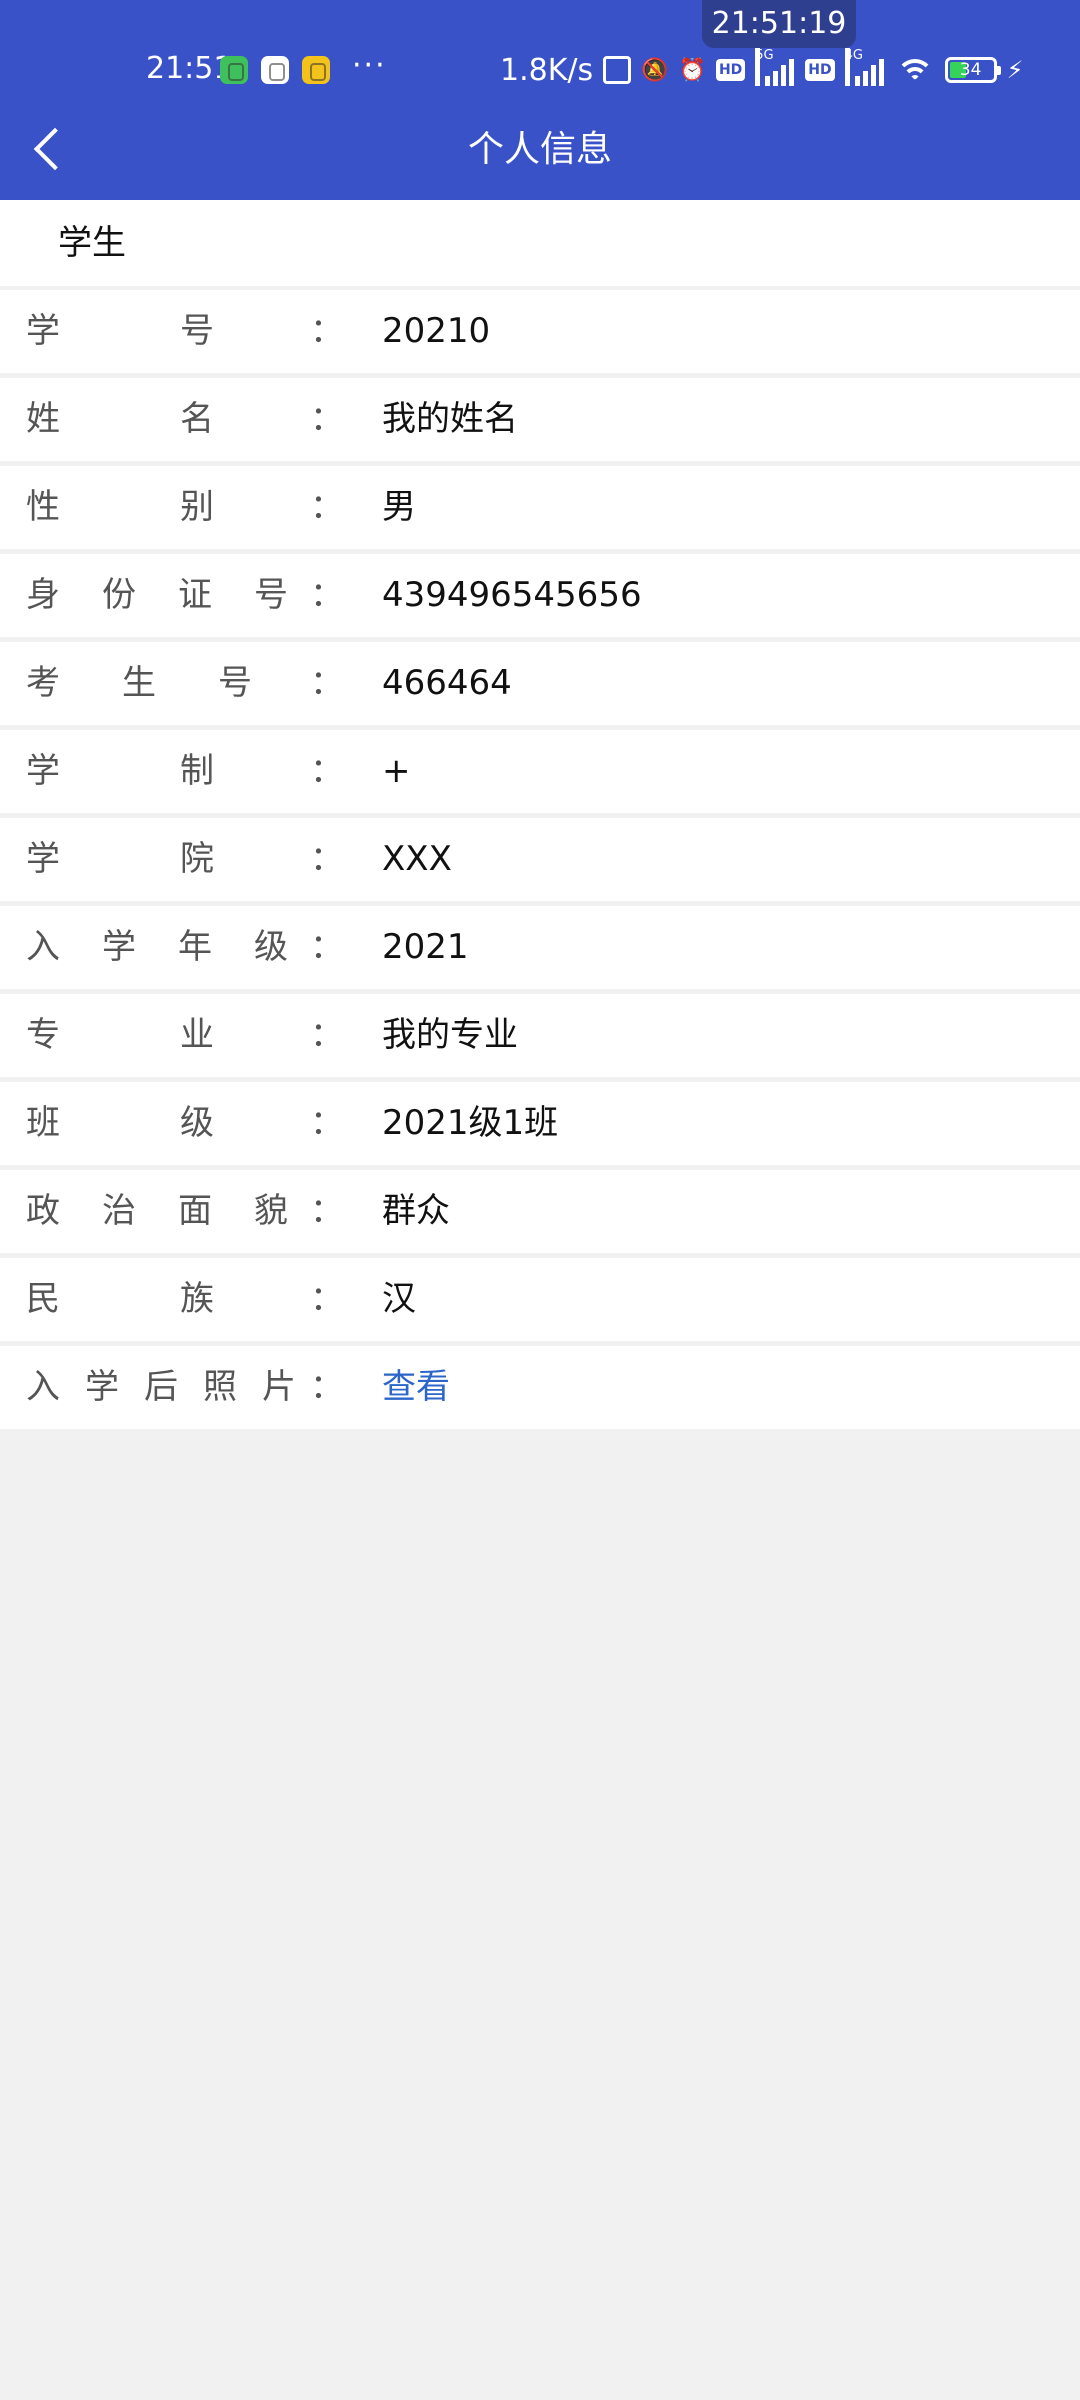 This screenshot has width=1080, height=2400. What do you see at coordinates (655, 70) in the screenshot?
I see `mute-bell-icon: 🔕` at bounding box center [655, 70].